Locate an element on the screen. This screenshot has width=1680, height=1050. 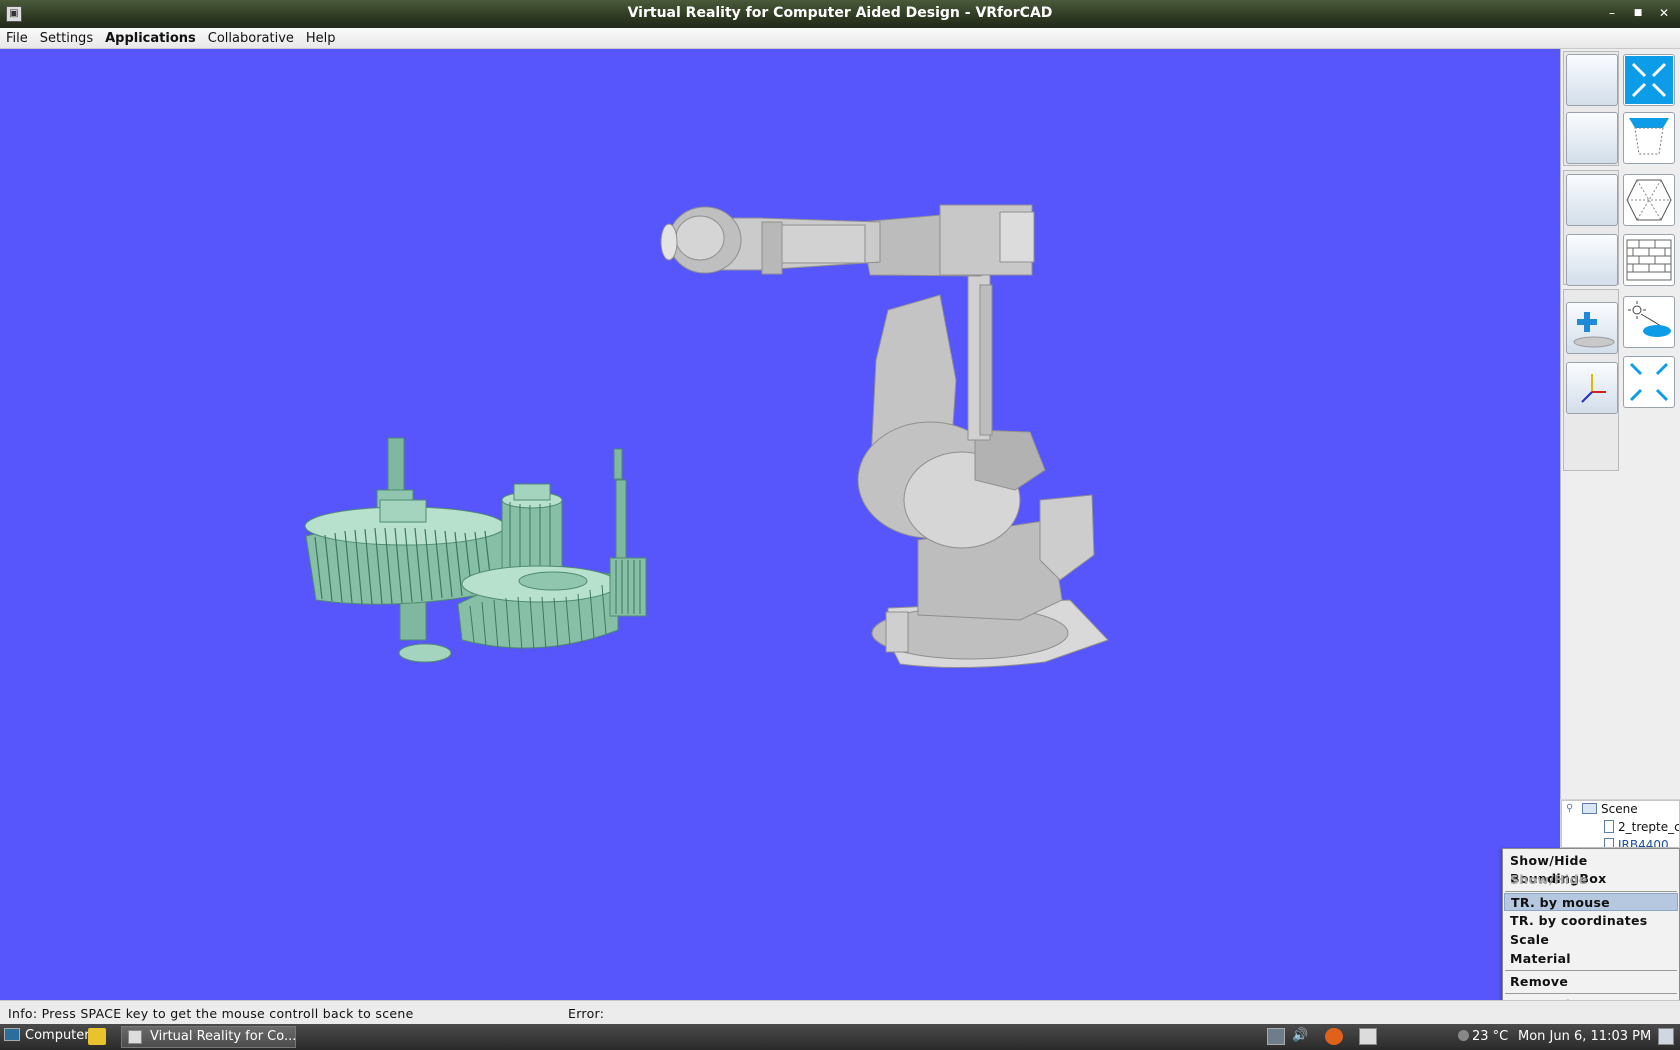
menu-material: Material is located at coordinates (1591, 959).